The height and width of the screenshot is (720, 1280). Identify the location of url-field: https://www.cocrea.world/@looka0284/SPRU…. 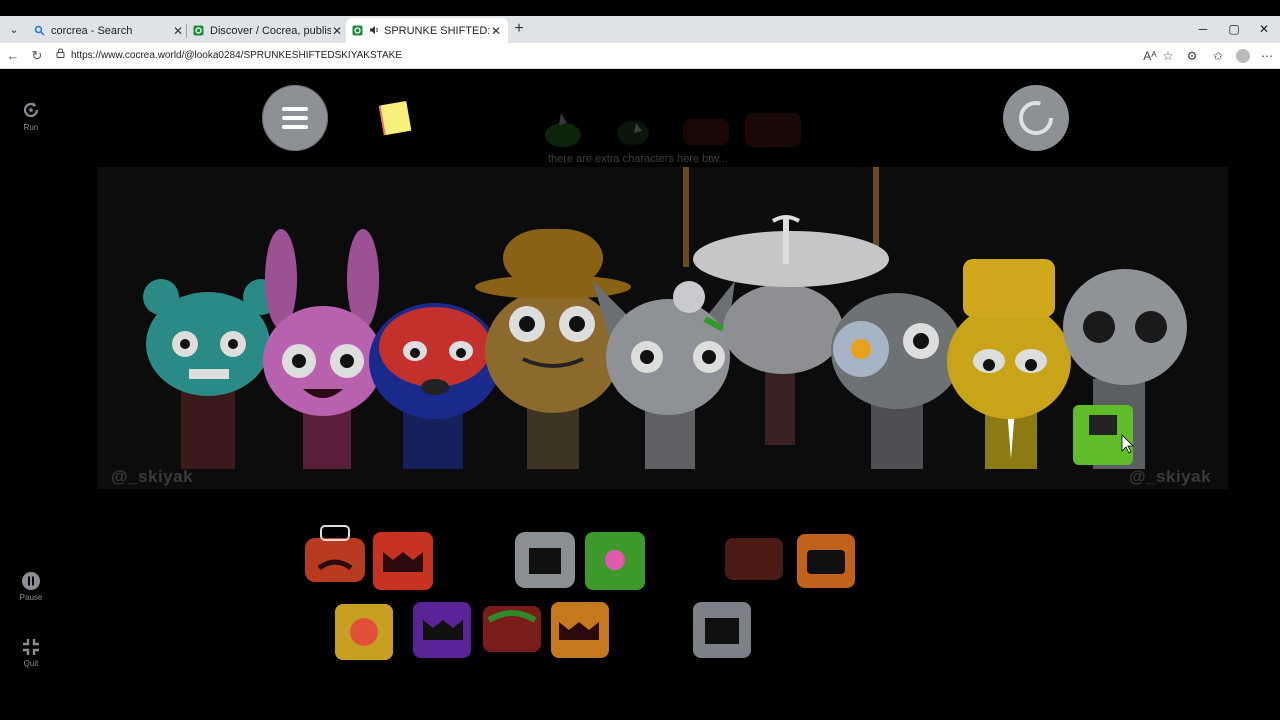
(229, 55).